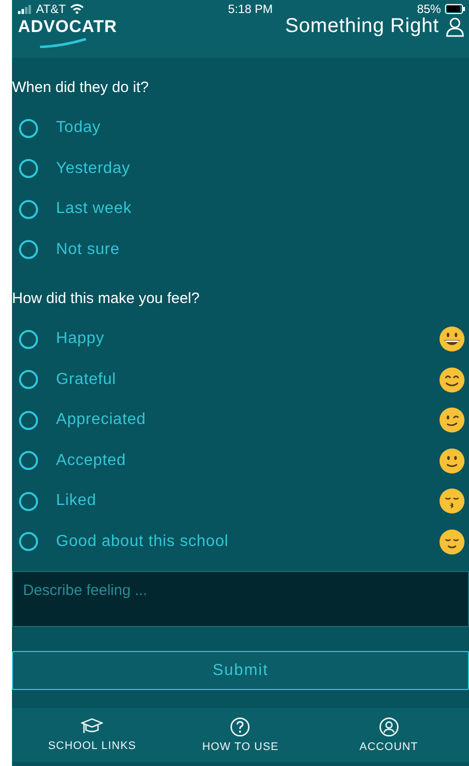  What do you see at coordinates (92, 727) in the screenshot?
I see `graduation-cap-icon` at bounding box center [92, 727].